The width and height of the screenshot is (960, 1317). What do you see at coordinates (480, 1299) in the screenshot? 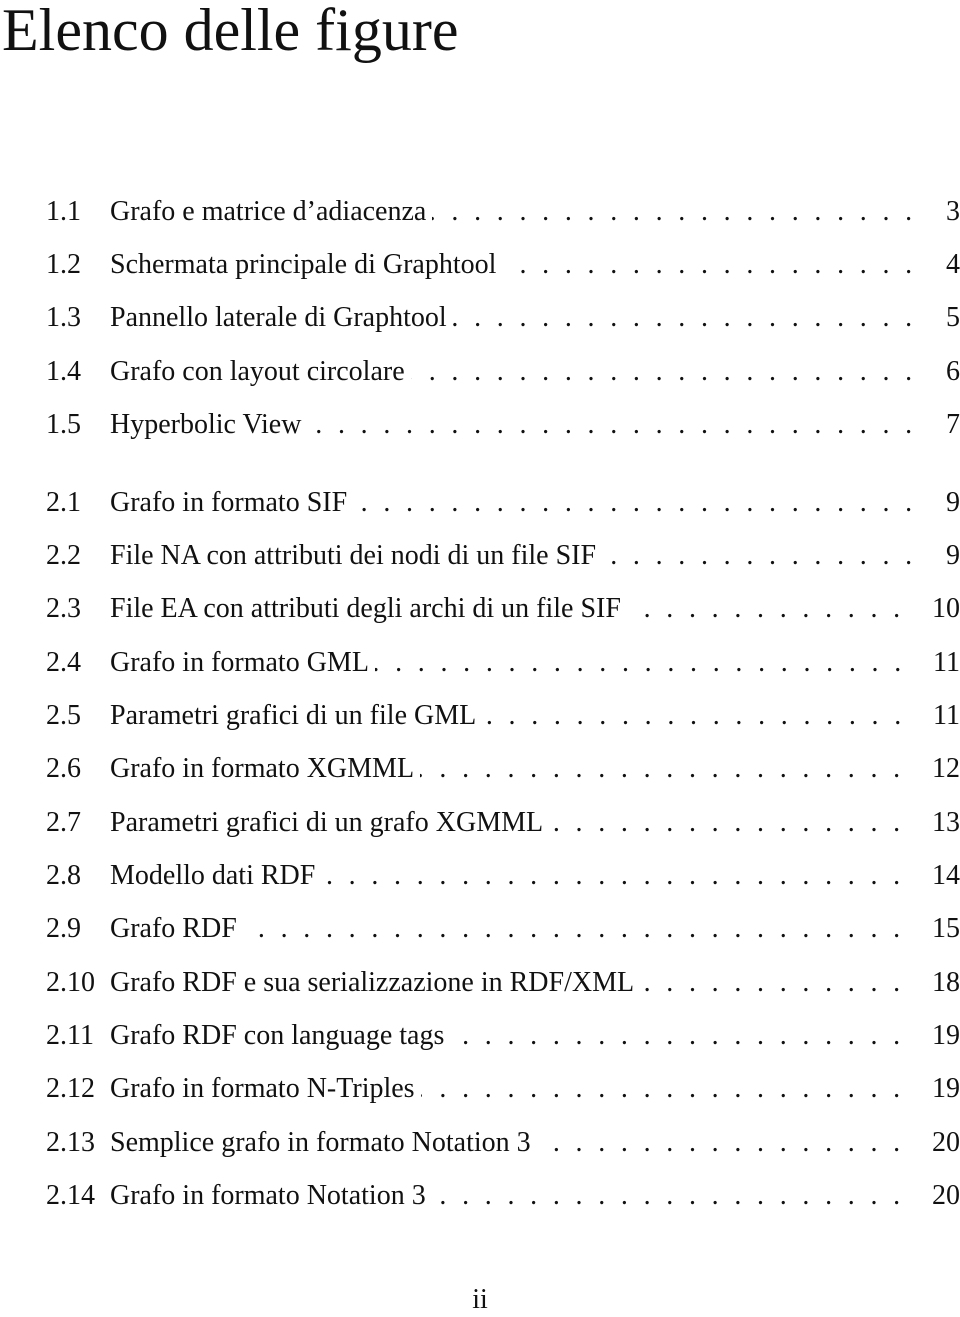
I see `page-number: ii` at bounding box center [480, 1299].